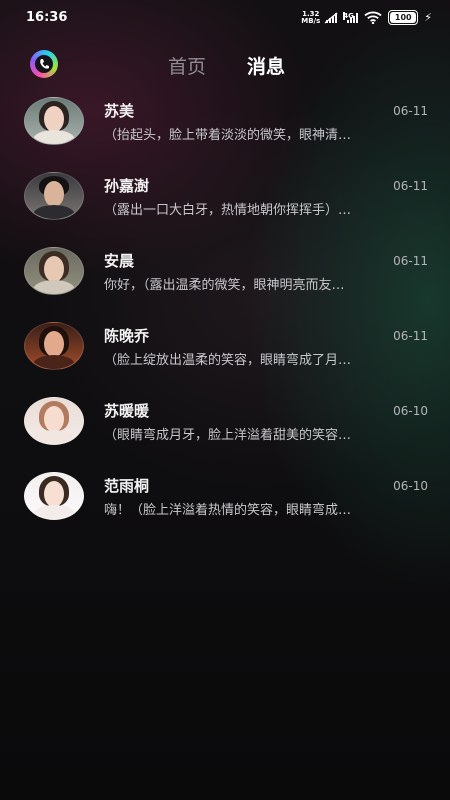 This screenshot has width=450, height=800. What do you see at coordinates (225, 18) in the screenshot?
I see `status-bar: 16:36 1.32 MB/s 4G 100 ⚡` at bounding box center [225, 18].